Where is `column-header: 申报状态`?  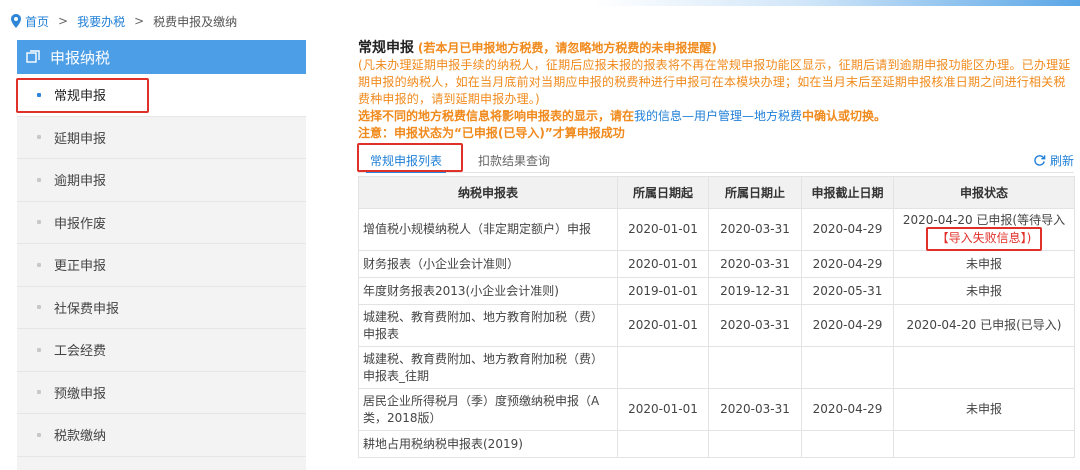 column-header: 申报状态 is located at coordinates (984, 192).